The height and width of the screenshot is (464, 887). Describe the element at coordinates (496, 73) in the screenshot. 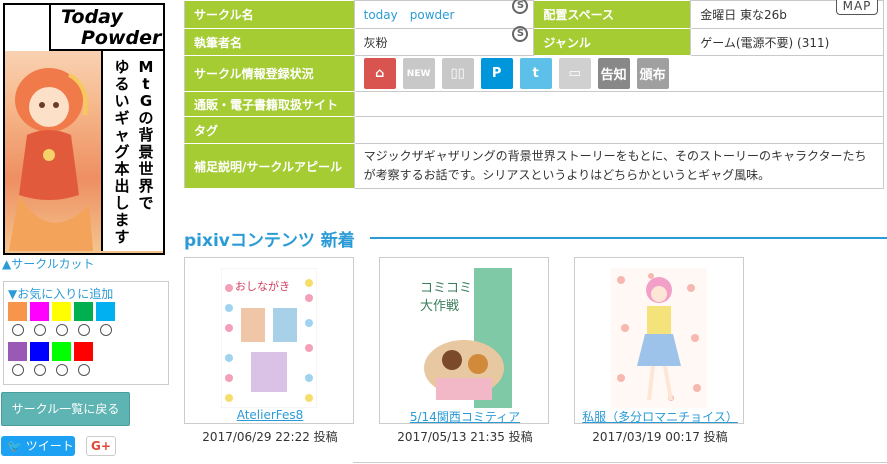

I see `pixiv-icon: P` at that location.